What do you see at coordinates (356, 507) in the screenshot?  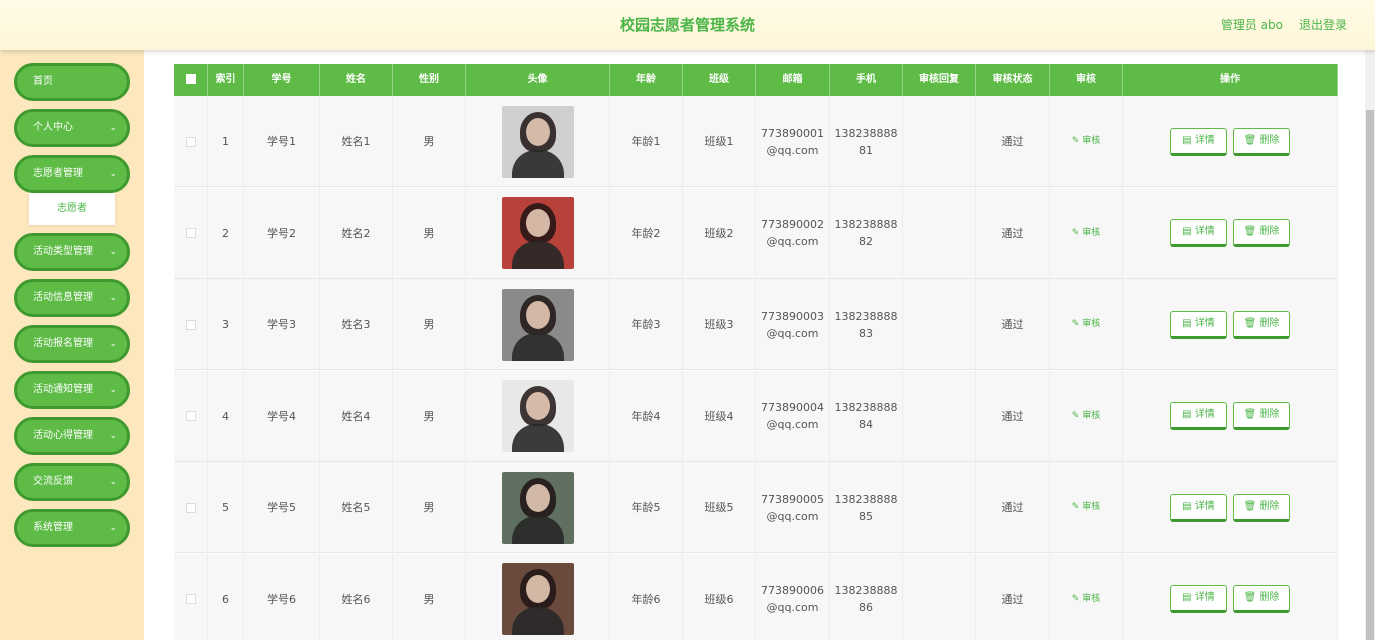 I see `name-cell: 姓名5` at bounding box center [356, 507].